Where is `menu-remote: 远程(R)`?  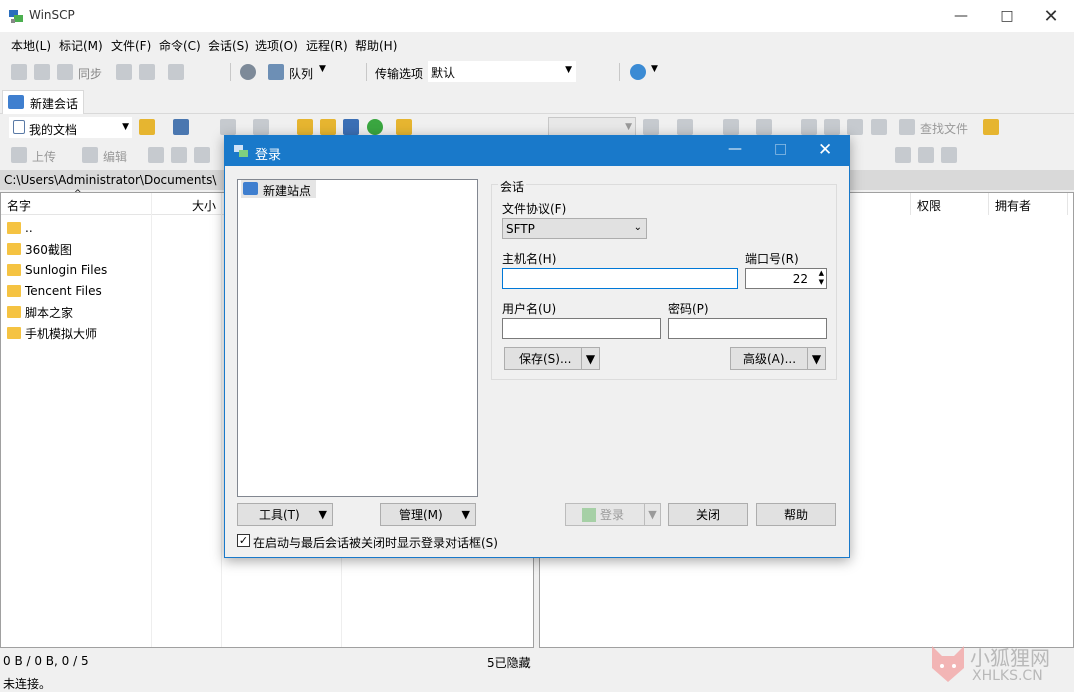
menu-remote: 远程(R) is located at coordinates (327, 45).